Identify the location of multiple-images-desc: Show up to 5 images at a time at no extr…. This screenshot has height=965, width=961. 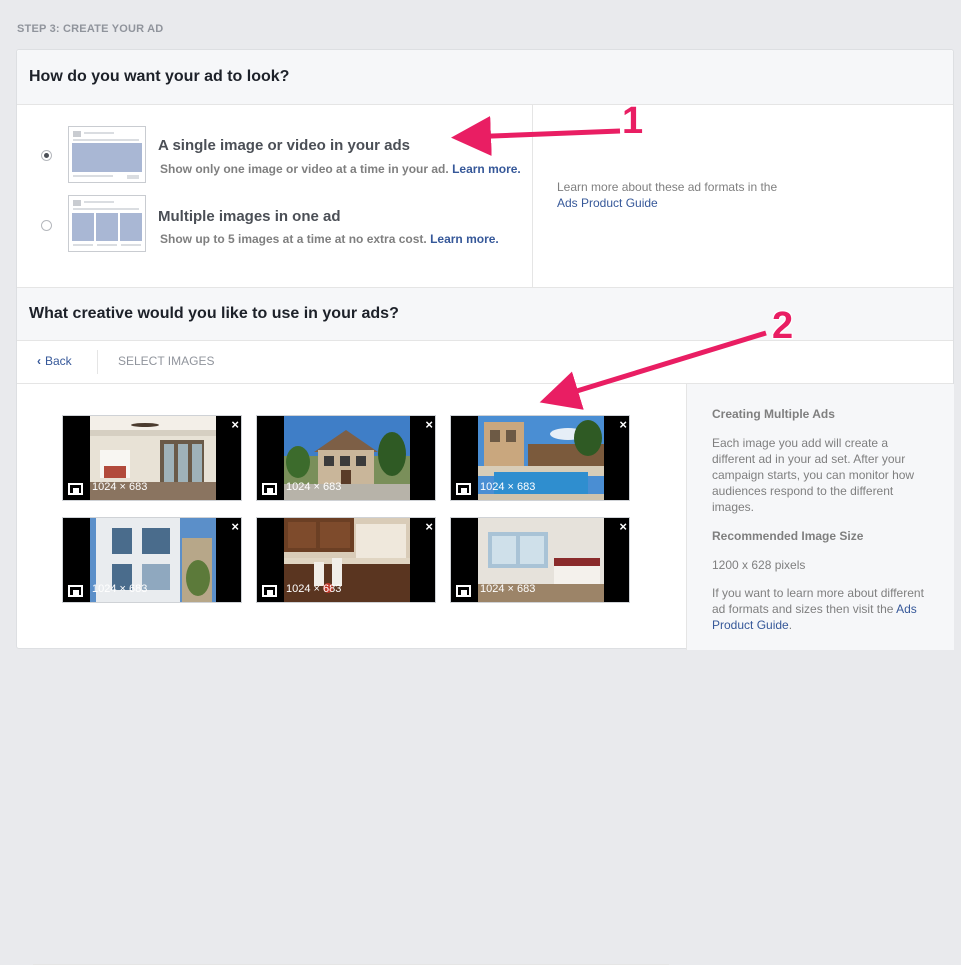
(329, 239).